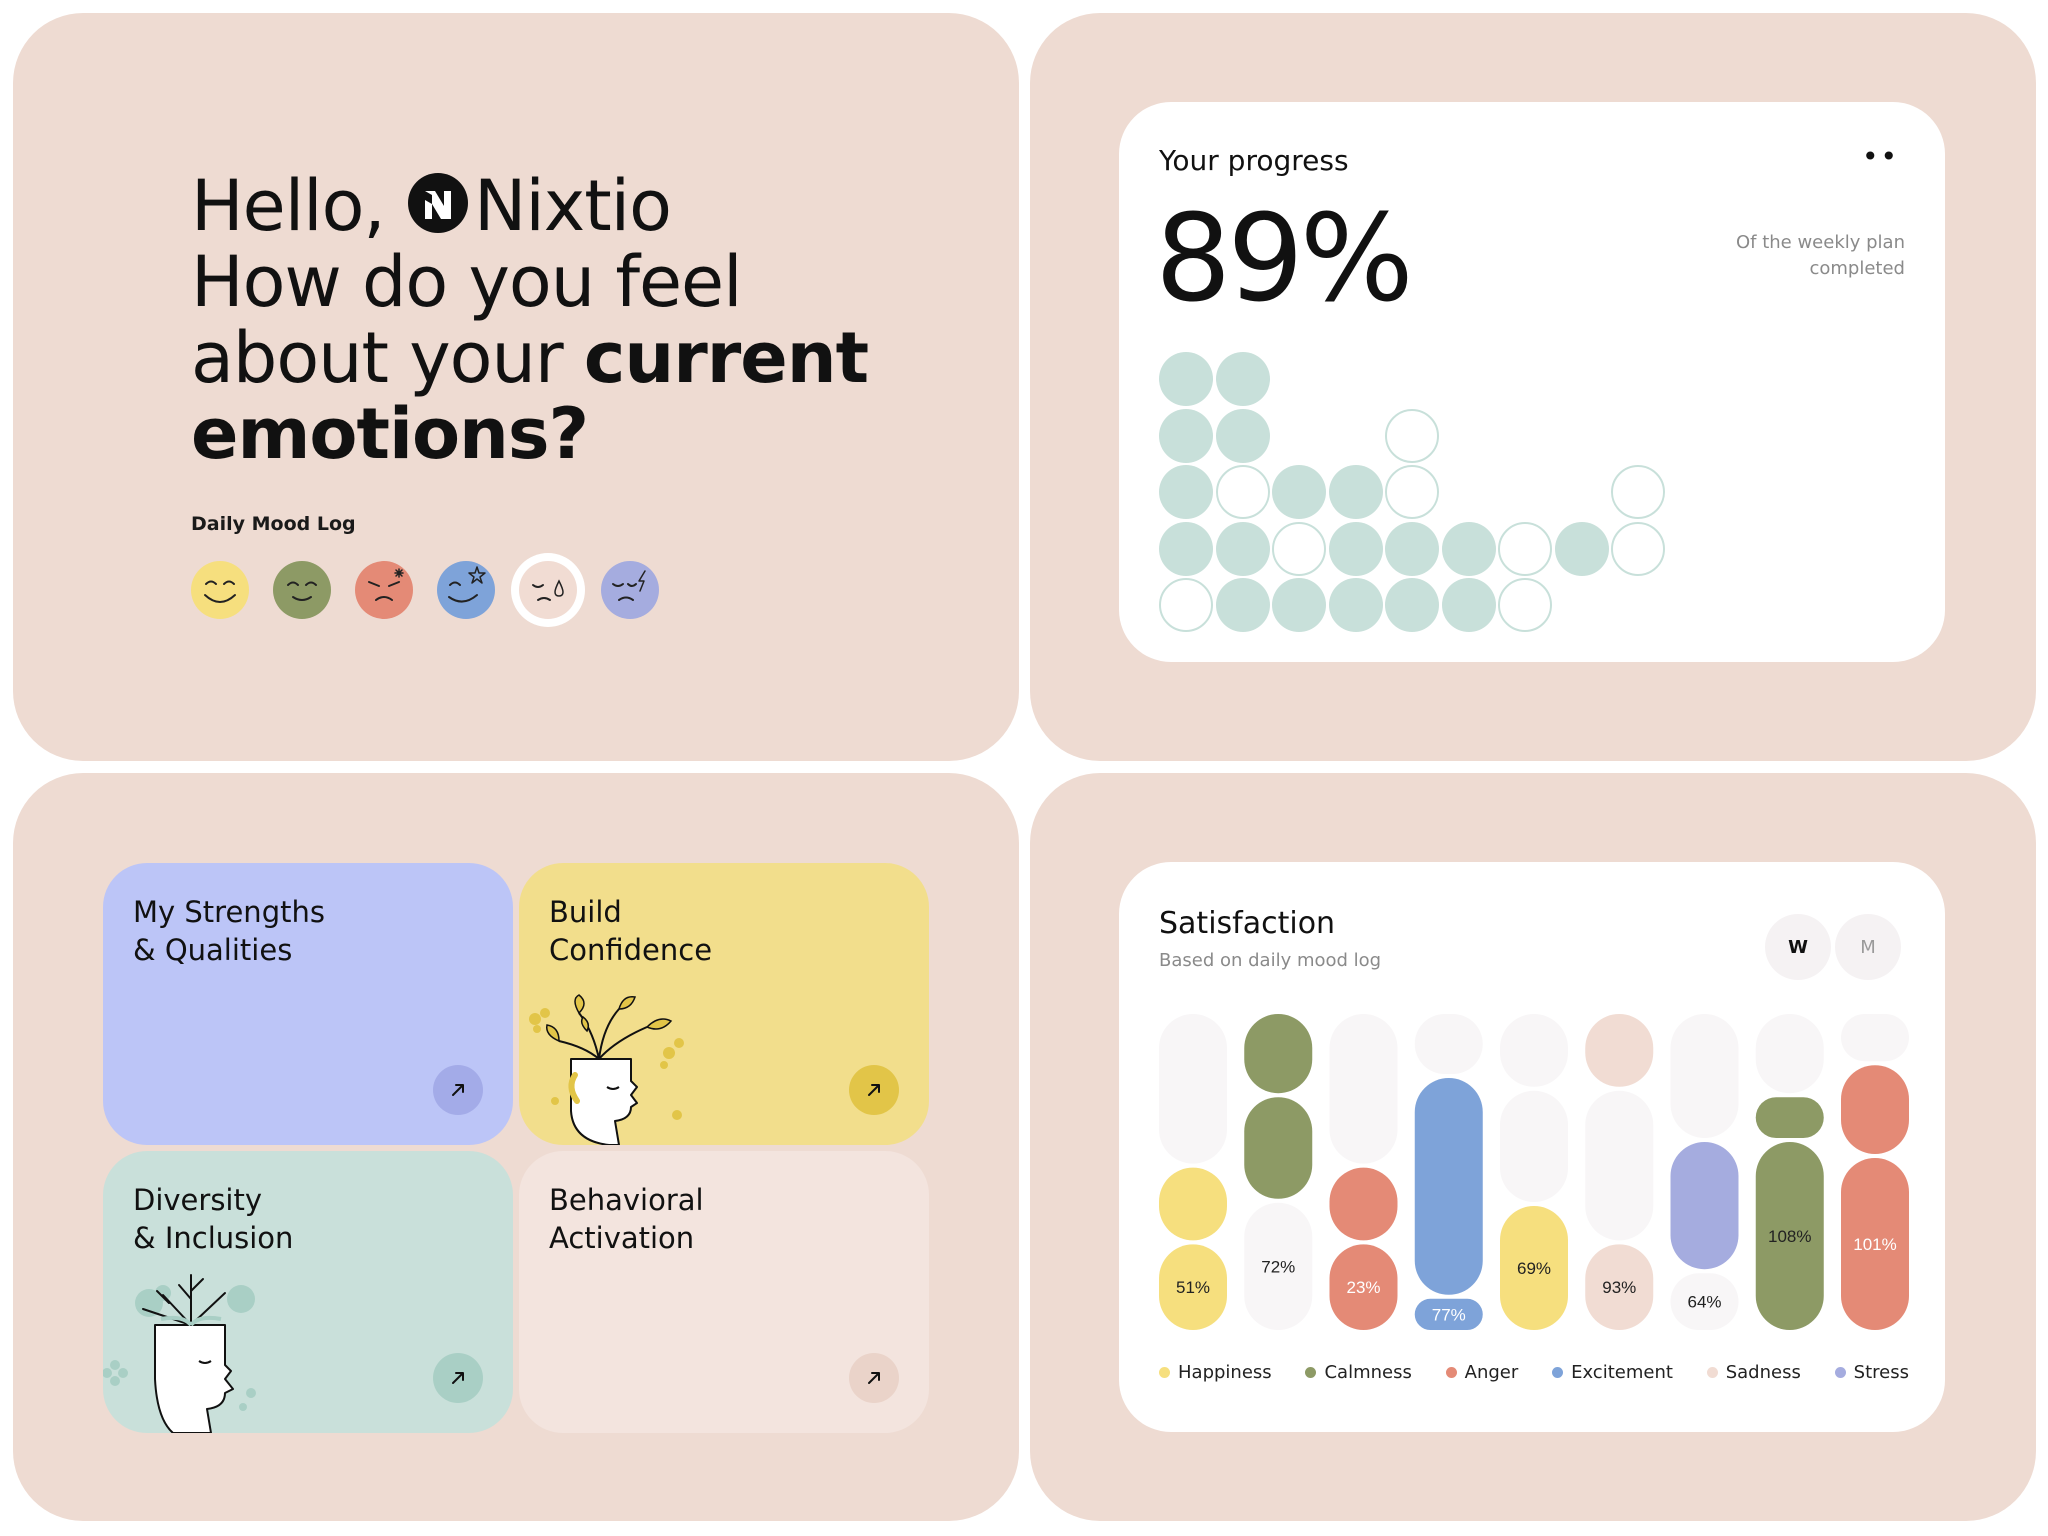 This screenshot has width=2048, height=1536. Describe the element at coordinates (626, 1200) in the screenshot. I see `tile-title-line-1: Behavioral` at that location.